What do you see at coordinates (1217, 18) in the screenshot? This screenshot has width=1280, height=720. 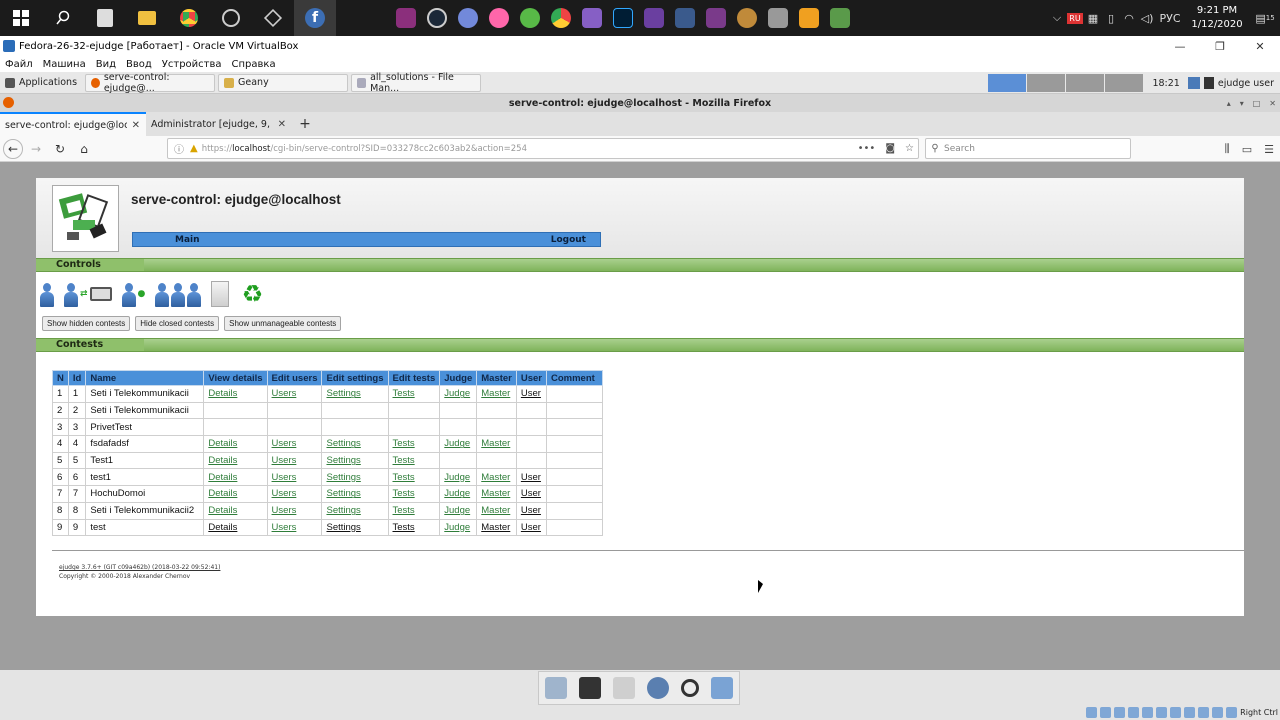 I see `taskbar-clock: 9:21 PM 1/12/2020` at bounding box center [1217, 18].